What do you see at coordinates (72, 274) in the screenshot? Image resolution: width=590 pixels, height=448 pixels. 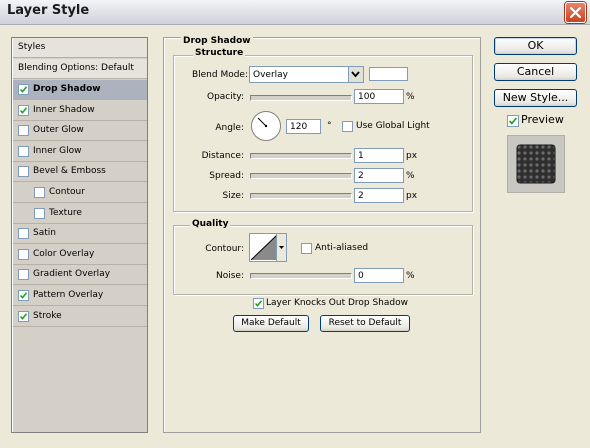 I see `style-item-label: Gradient Overlay` at bounding box center [72, 274].